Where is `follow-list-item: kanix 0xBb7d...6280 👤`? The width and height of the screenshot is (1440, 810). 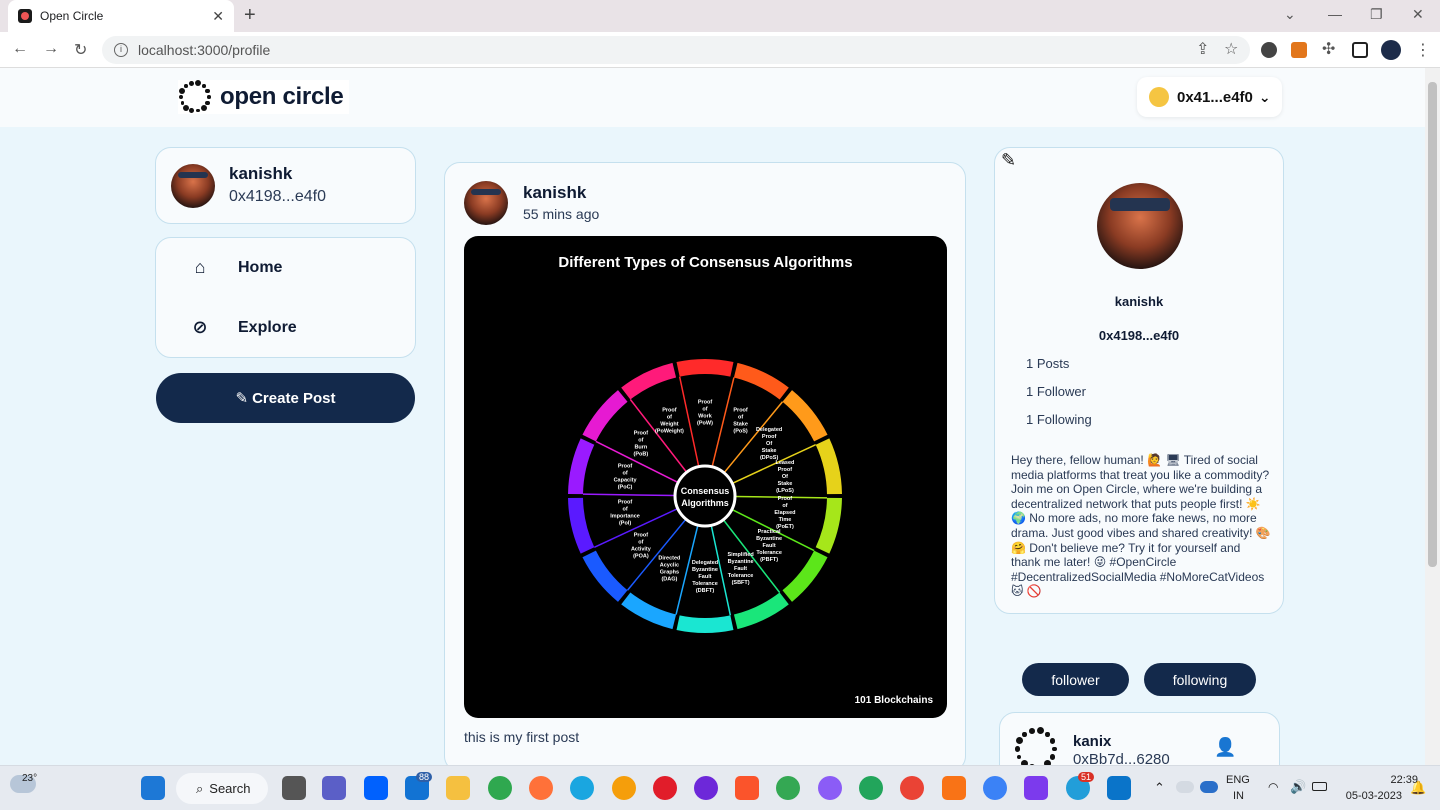 follow-list-item: kanix 0xBb7d...6280 👤 is located at coordinates (1139, 738).